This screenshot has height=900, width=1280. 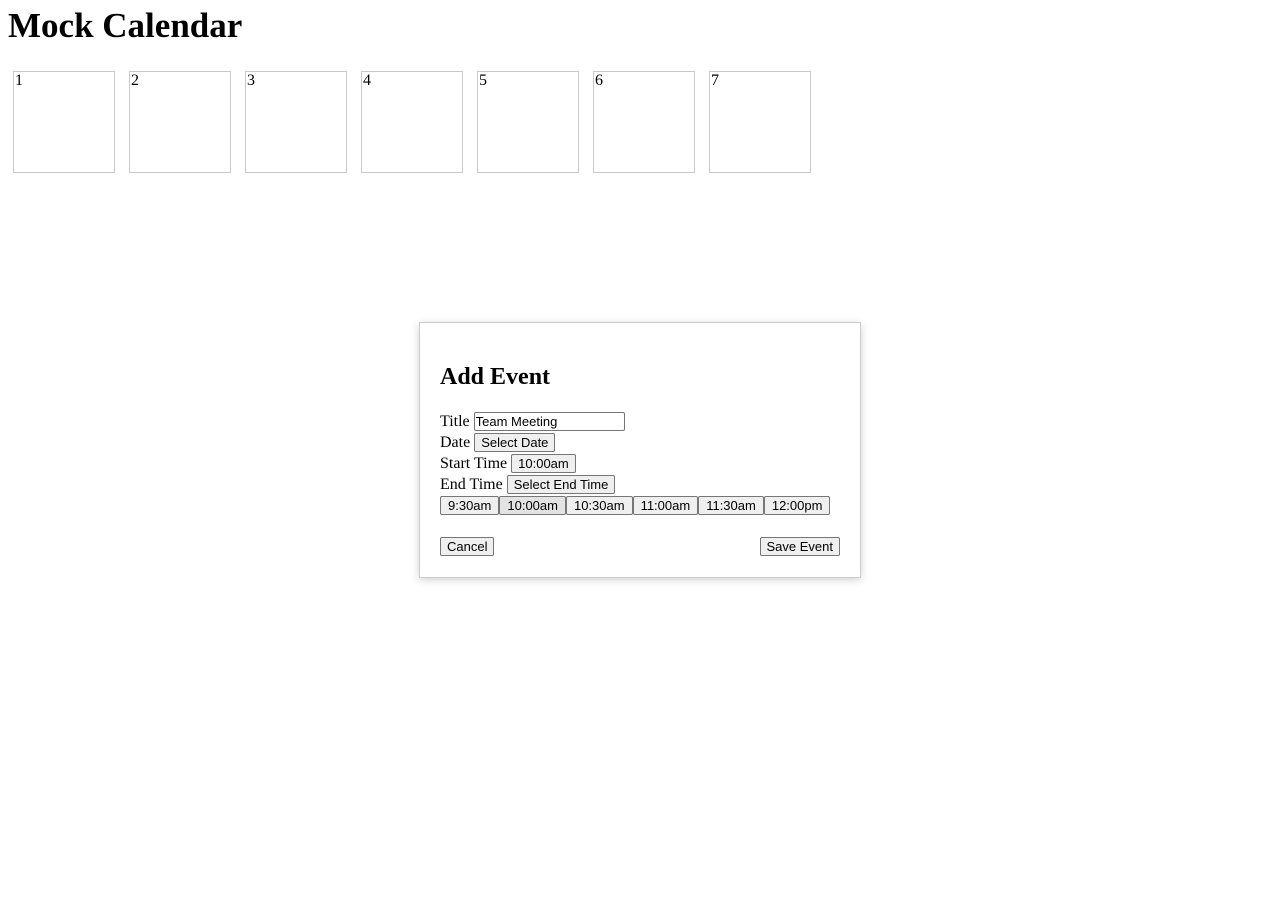 I want to click on title-label: Title, so click(x=455, y=421).